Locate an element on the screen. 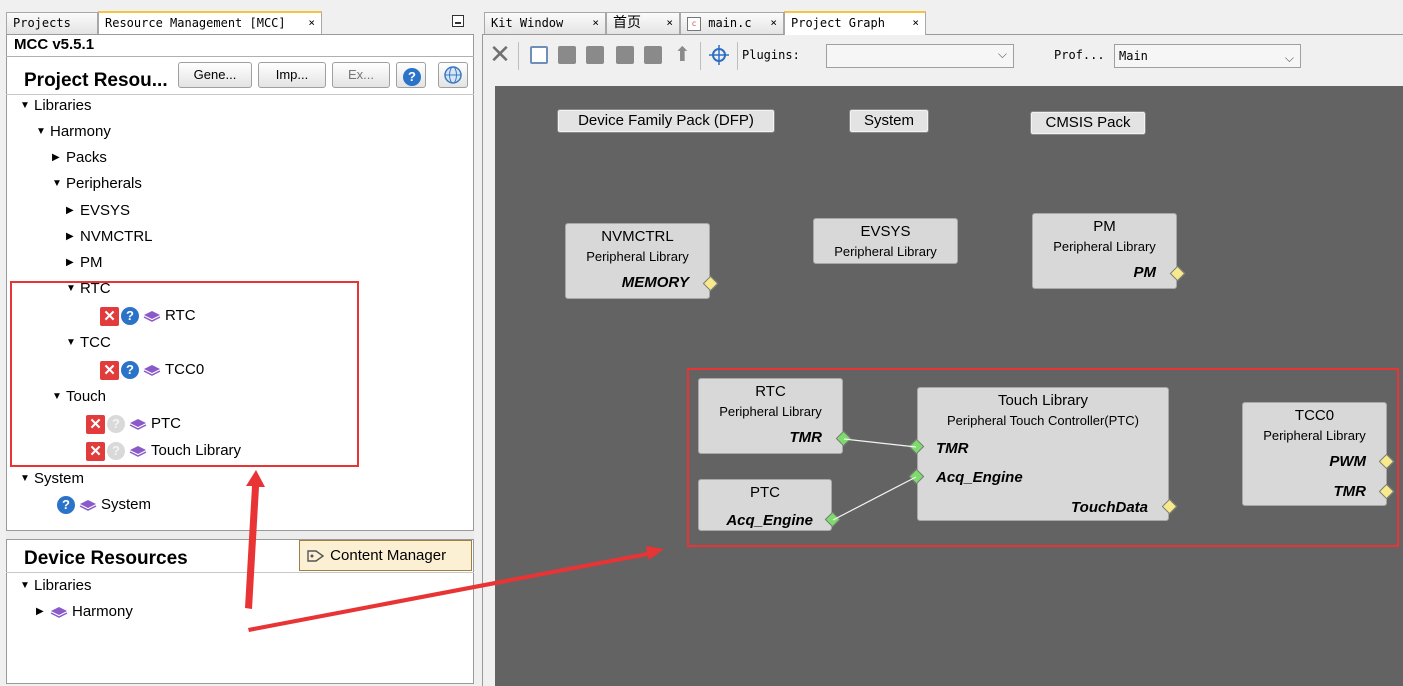 The height and width of the screenshot is (686, 1403). plugins-select: ⌵ is located at coordinates (920, 56).